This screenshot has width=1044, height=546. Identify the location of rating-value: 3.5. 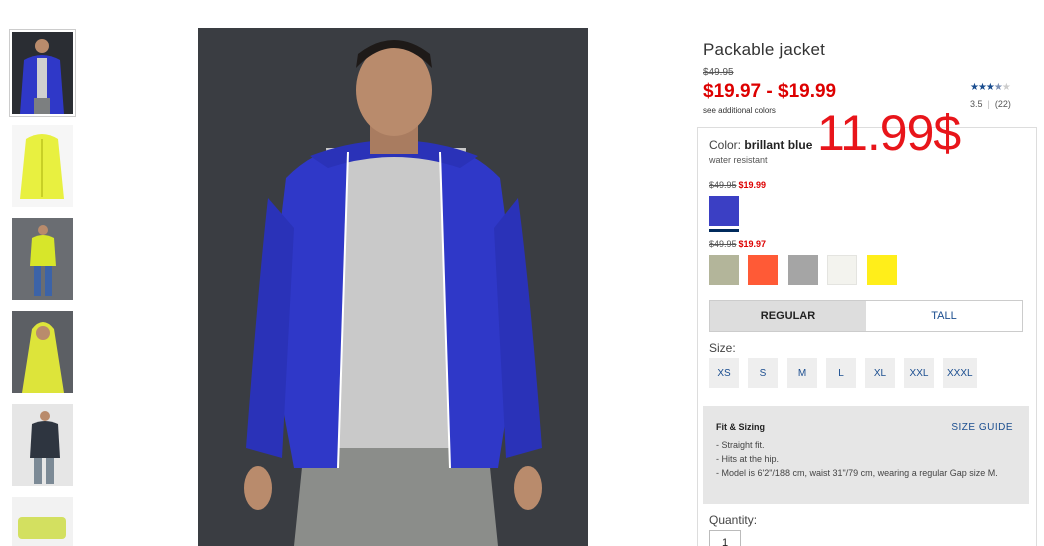
(976, 104).